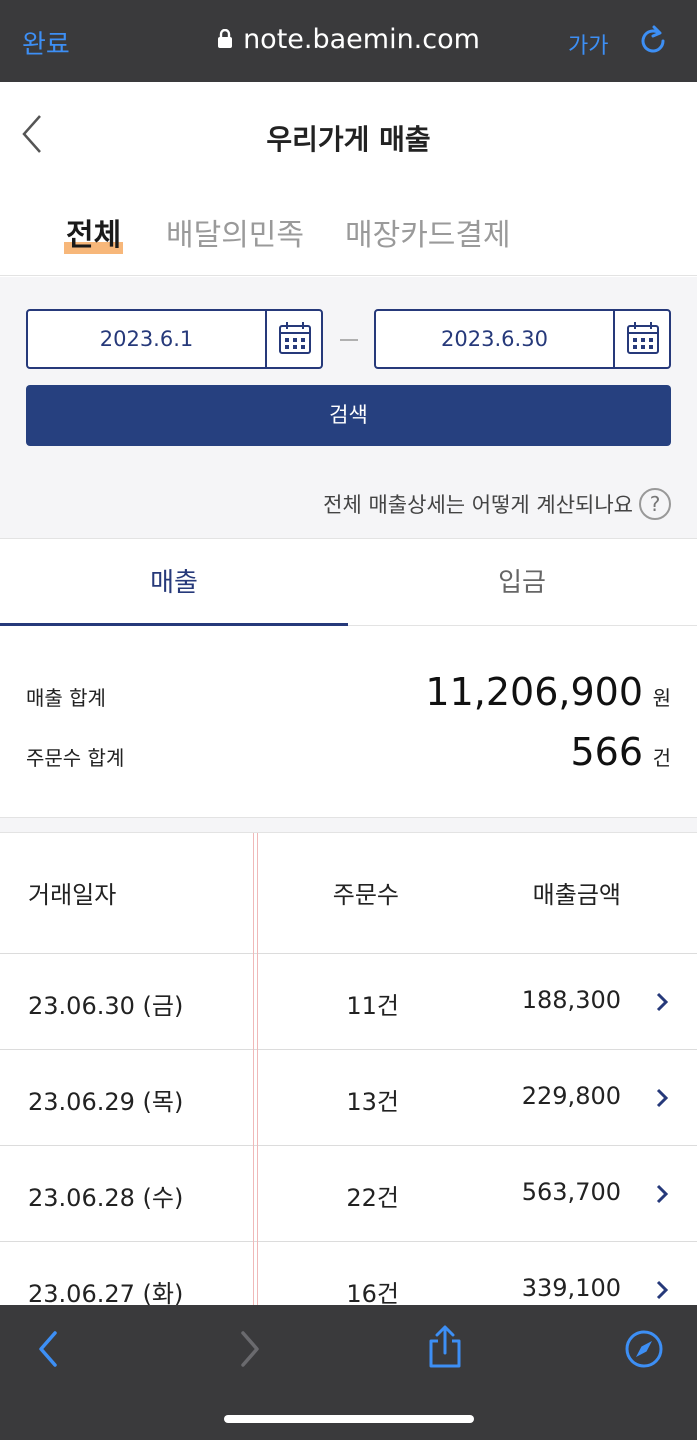  Describe the element at coordinates (445, 1349) in the screenshot. I see `share-icon` at that location.